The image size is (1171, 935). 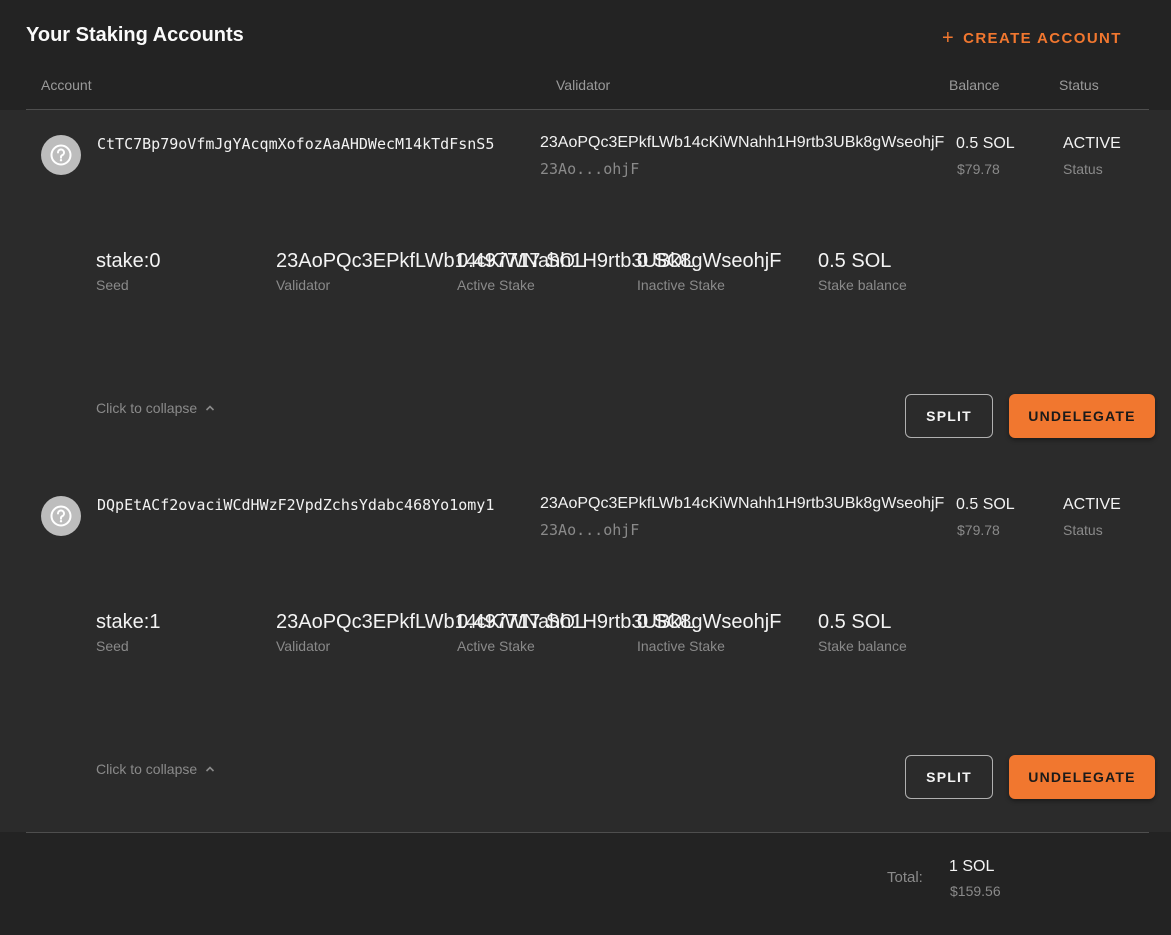 What do you see at coordinates (587, 832) in the screenshot?
I see `divider` at bounding box center [587, 832].